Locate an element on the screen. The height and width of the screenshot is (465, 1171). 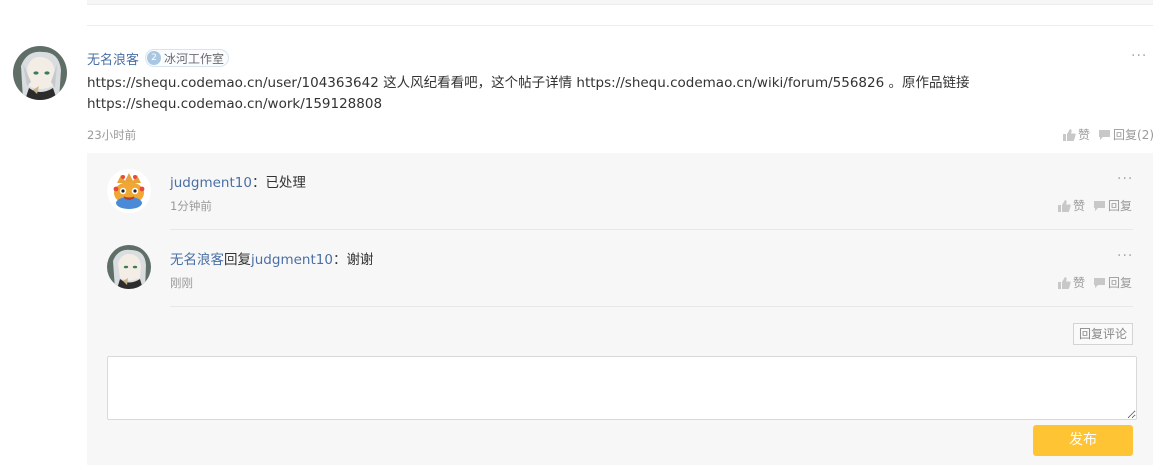
reply-time: 刚刚 is located at coordinates (181, 283).